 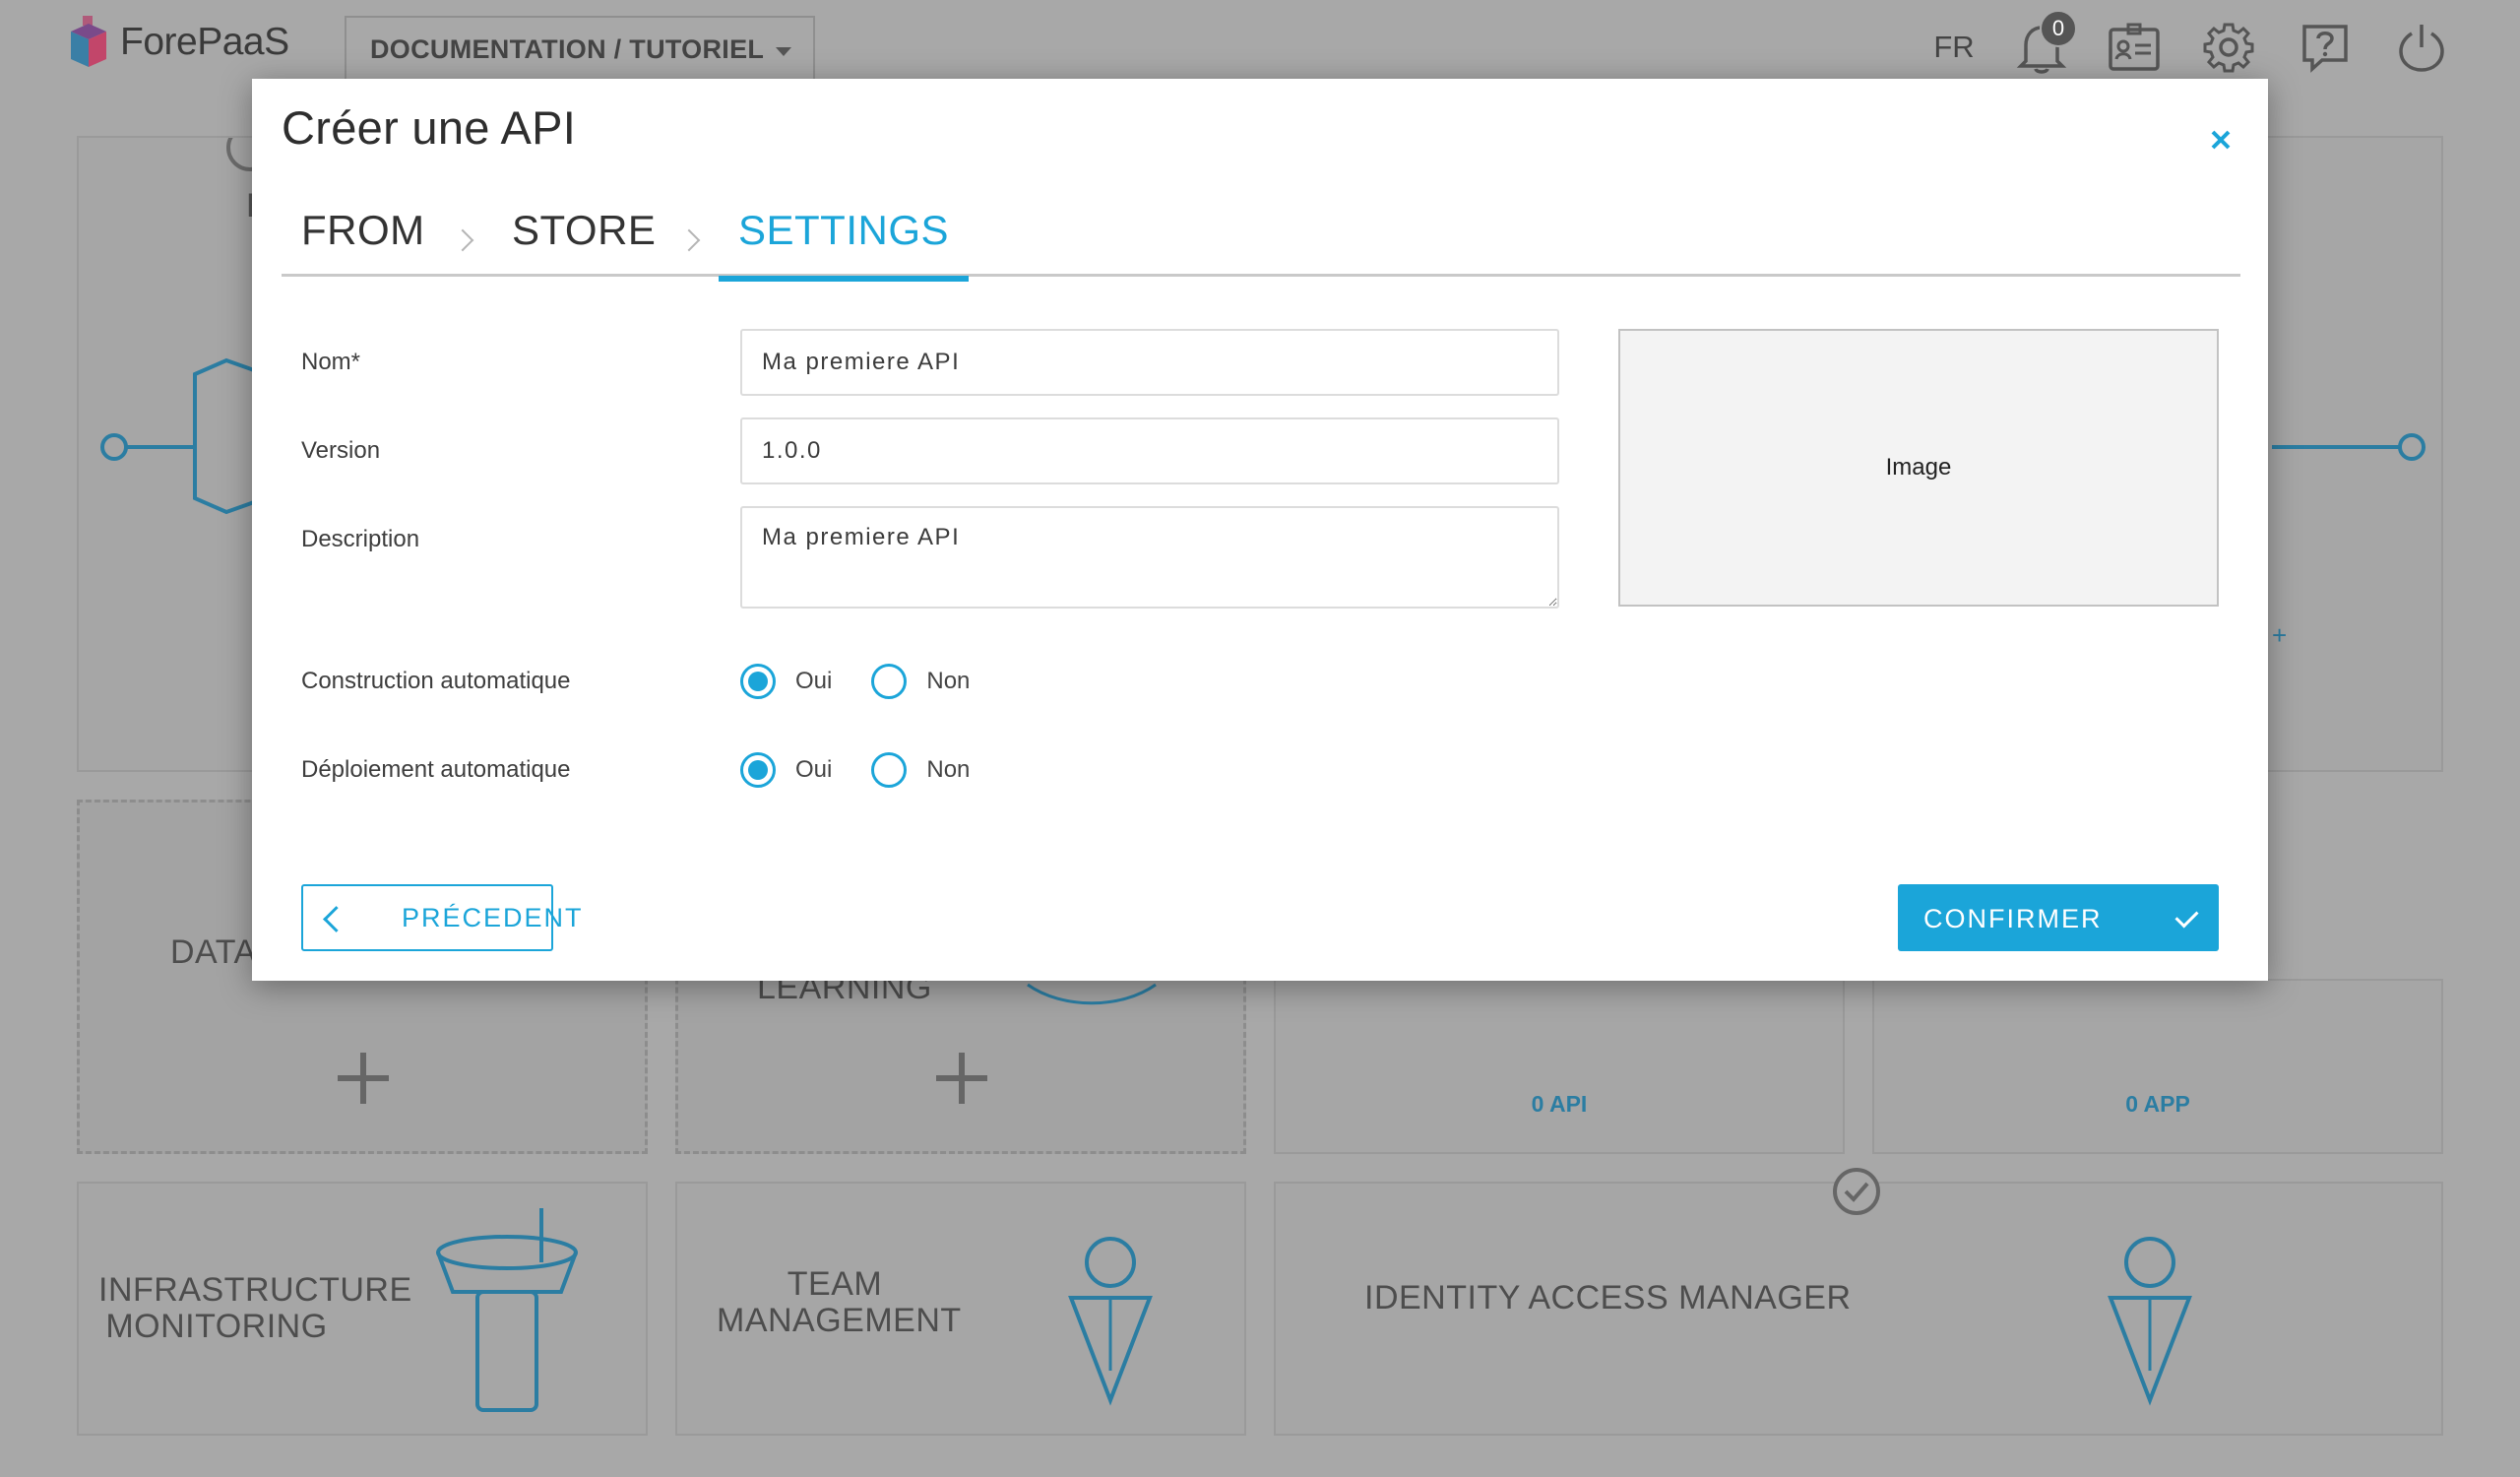 What do you see at coordinates (1092, 994) in the screenshot?
I see `card-illustration-fragment` at bounding box center [1092, 994].